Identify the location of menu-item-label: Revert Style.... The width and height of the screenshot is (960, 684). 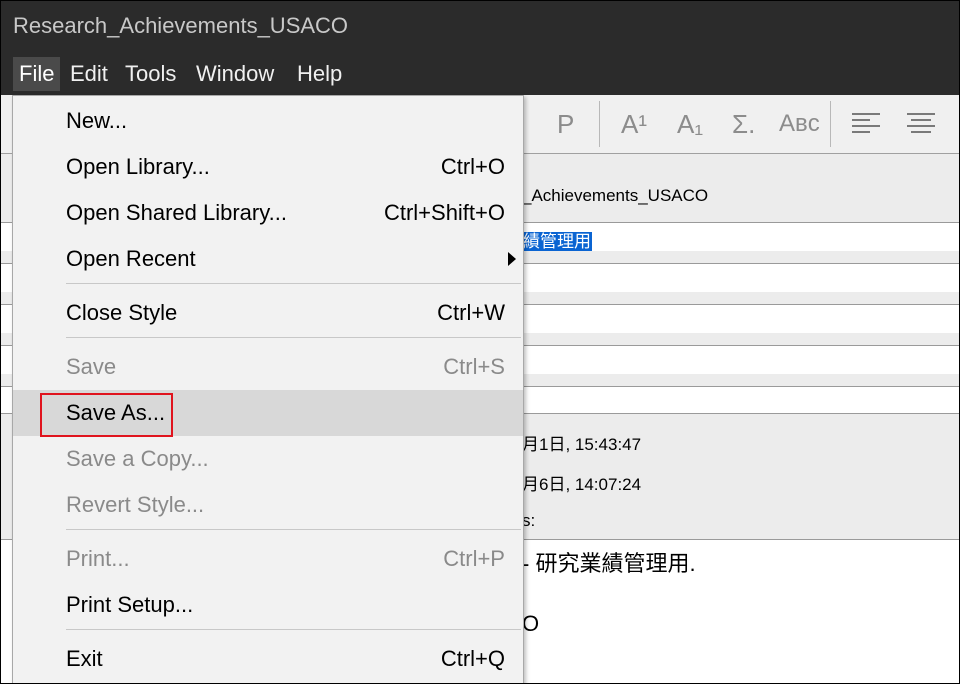
(135, 504).